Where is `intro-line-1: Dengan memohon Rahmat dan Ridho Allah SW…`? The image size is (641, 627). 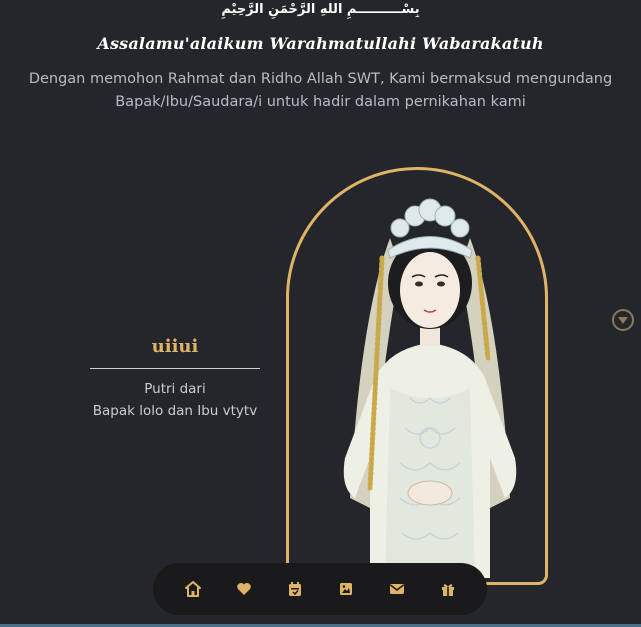 intro-line-1: Dengan memohon Rahmat dan Ridho Allah SW… is located at coordinates (320, 79).